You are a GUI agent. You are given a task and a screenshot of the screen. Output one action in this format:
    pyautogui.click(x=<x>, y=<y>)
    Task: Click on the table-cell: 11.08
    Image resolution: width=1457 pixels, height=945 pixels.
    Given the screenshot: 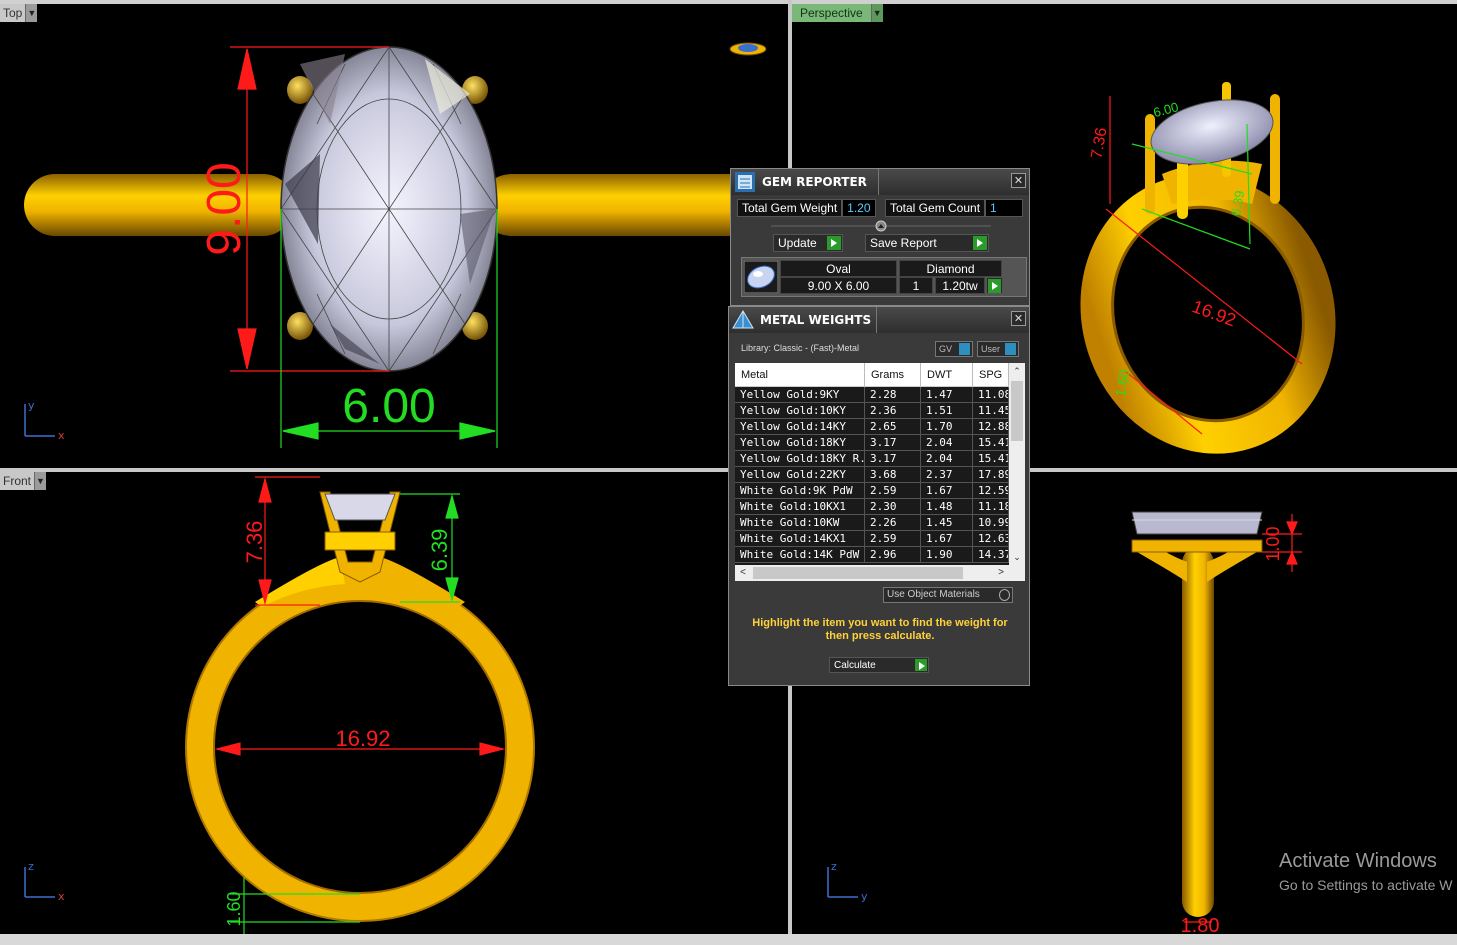 What is the action you would take?
    pyautogui.click(x=991, y=394)
    